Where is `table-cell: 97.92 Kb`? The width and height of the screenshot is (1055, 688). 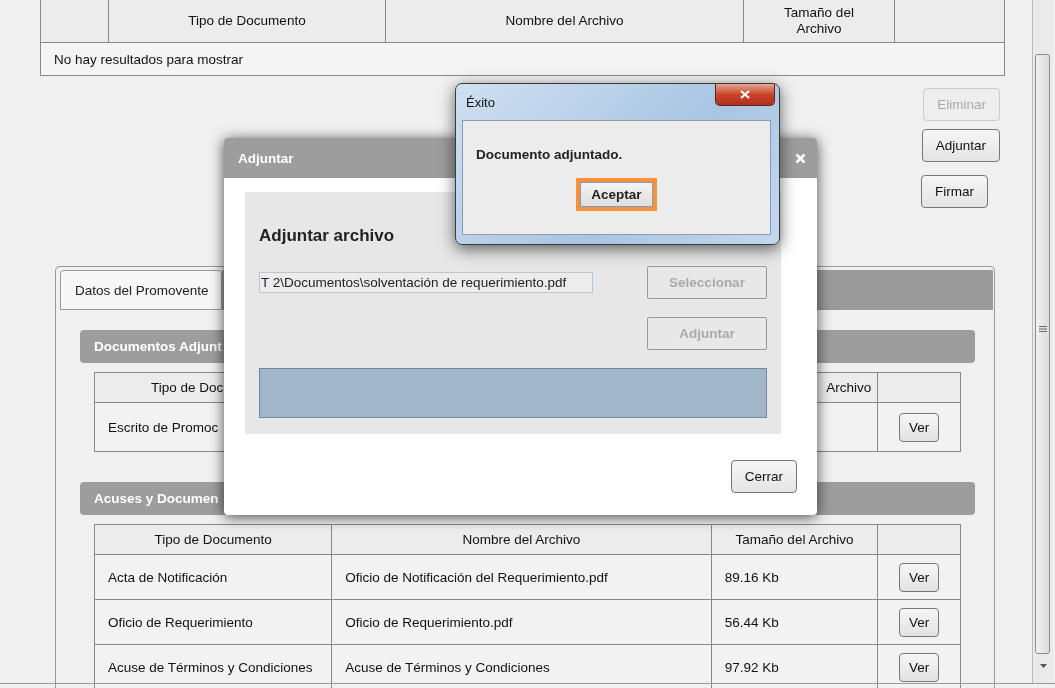 table-cell: 97.92 Kb is located at coordinates (751, 667).